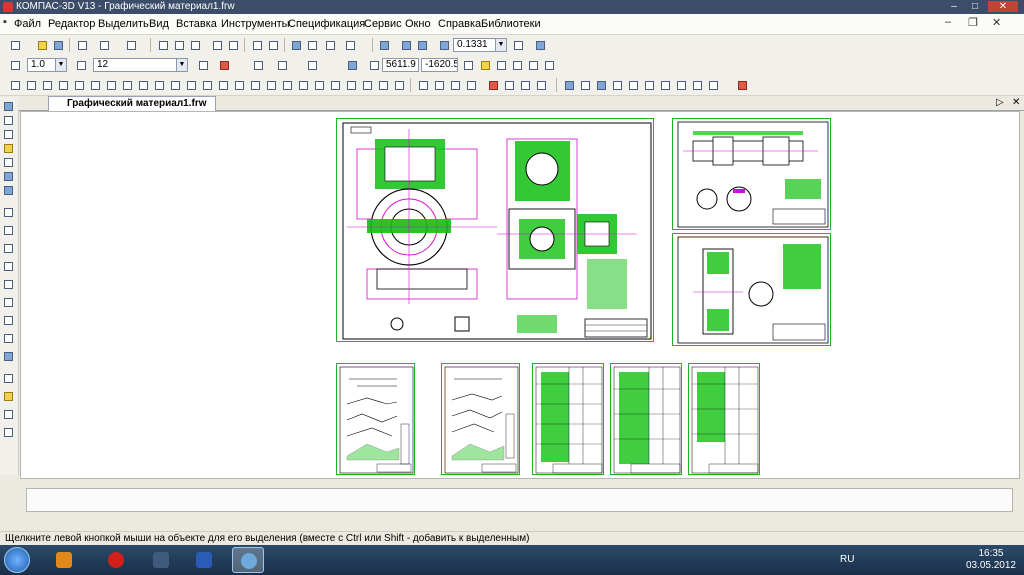 This screenshot has height=575, width=1024. Describe the element at coordinates (71, 24) in the screenshot. I see `menu-editor: Редактор` at that location.